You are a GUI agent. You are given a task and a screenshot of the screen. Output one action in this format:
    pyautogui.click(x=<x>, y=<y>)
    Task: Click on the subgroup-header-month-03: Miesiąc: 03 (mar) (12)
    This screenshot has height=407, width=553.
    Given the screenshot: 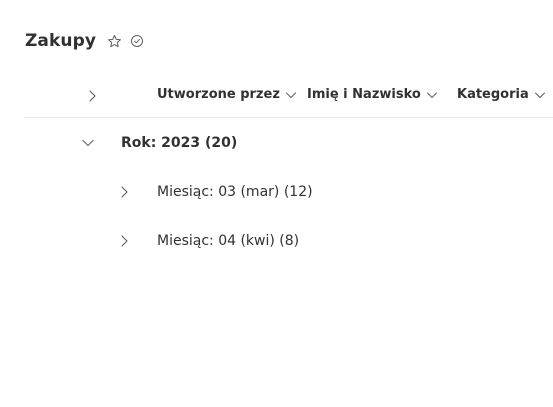 What is the action you would take?
    pyautogui.click(x=214, y=192)
    